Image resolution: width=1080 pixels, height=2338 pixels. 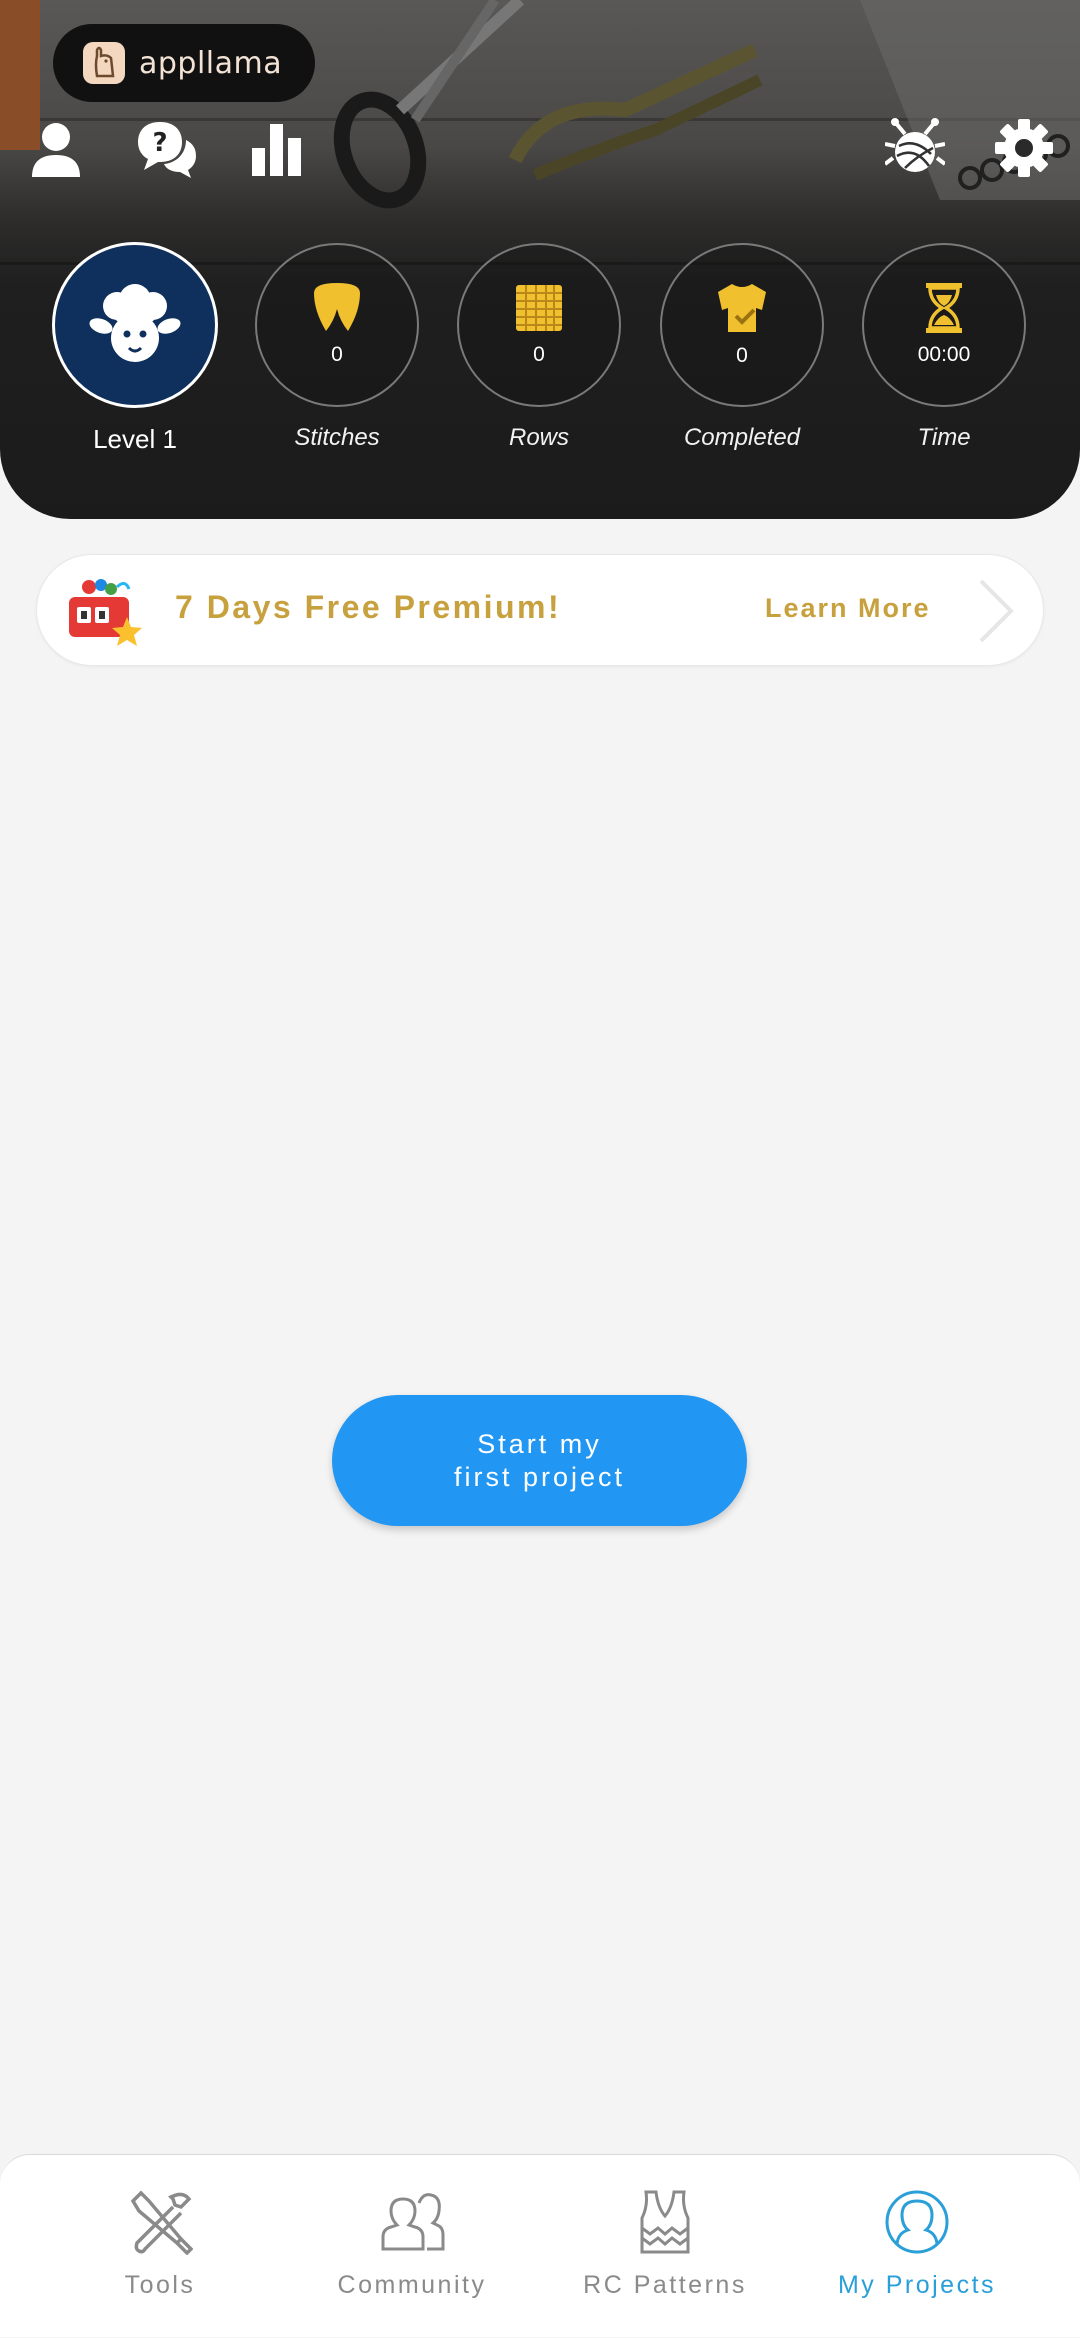 What do you see at coordinates (944, 354) in the screenshot?
I see `time-value: 00:00` at bounding box center [944, 354].